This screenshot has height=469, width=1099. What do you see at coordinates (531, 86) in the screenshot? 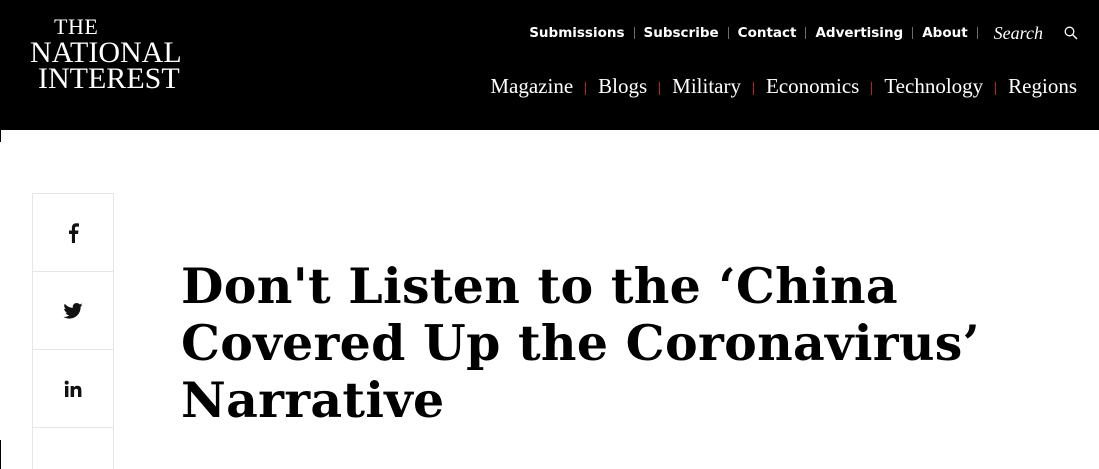
I see `nav-link-magazine: Magazine` at bounding box center [531, 86].